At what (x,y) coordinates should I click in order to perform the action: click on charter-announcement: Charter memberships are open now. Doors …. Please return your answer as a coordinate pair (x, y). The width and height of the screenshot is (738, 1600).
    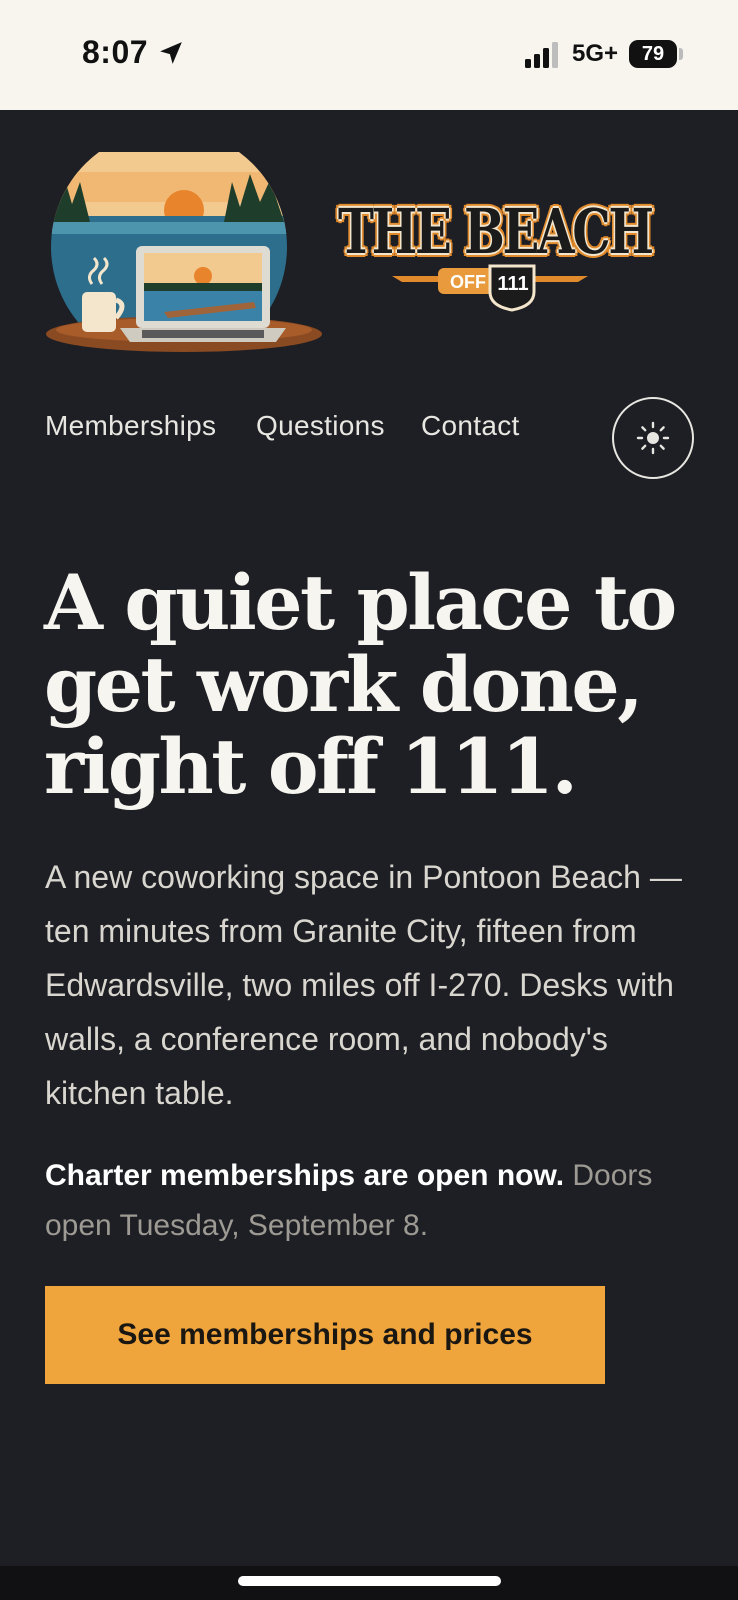
    Looking at the image, I should click on (370, 1201).